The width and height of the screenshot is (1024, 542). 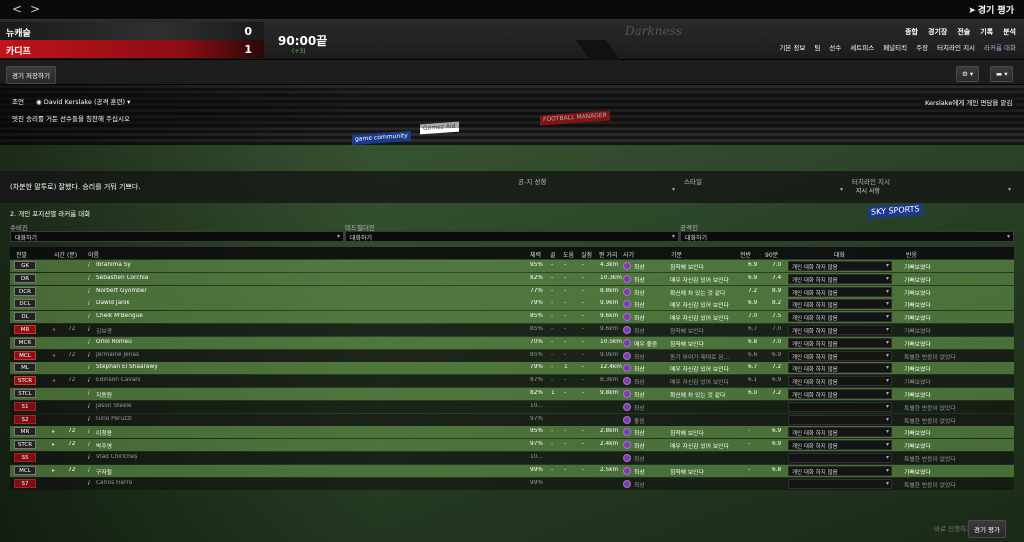 What do you see at coordinates (196, 355) in the screenshot?
I see `player-name: Jermaine Jenas` at bounding box center [196, 355].